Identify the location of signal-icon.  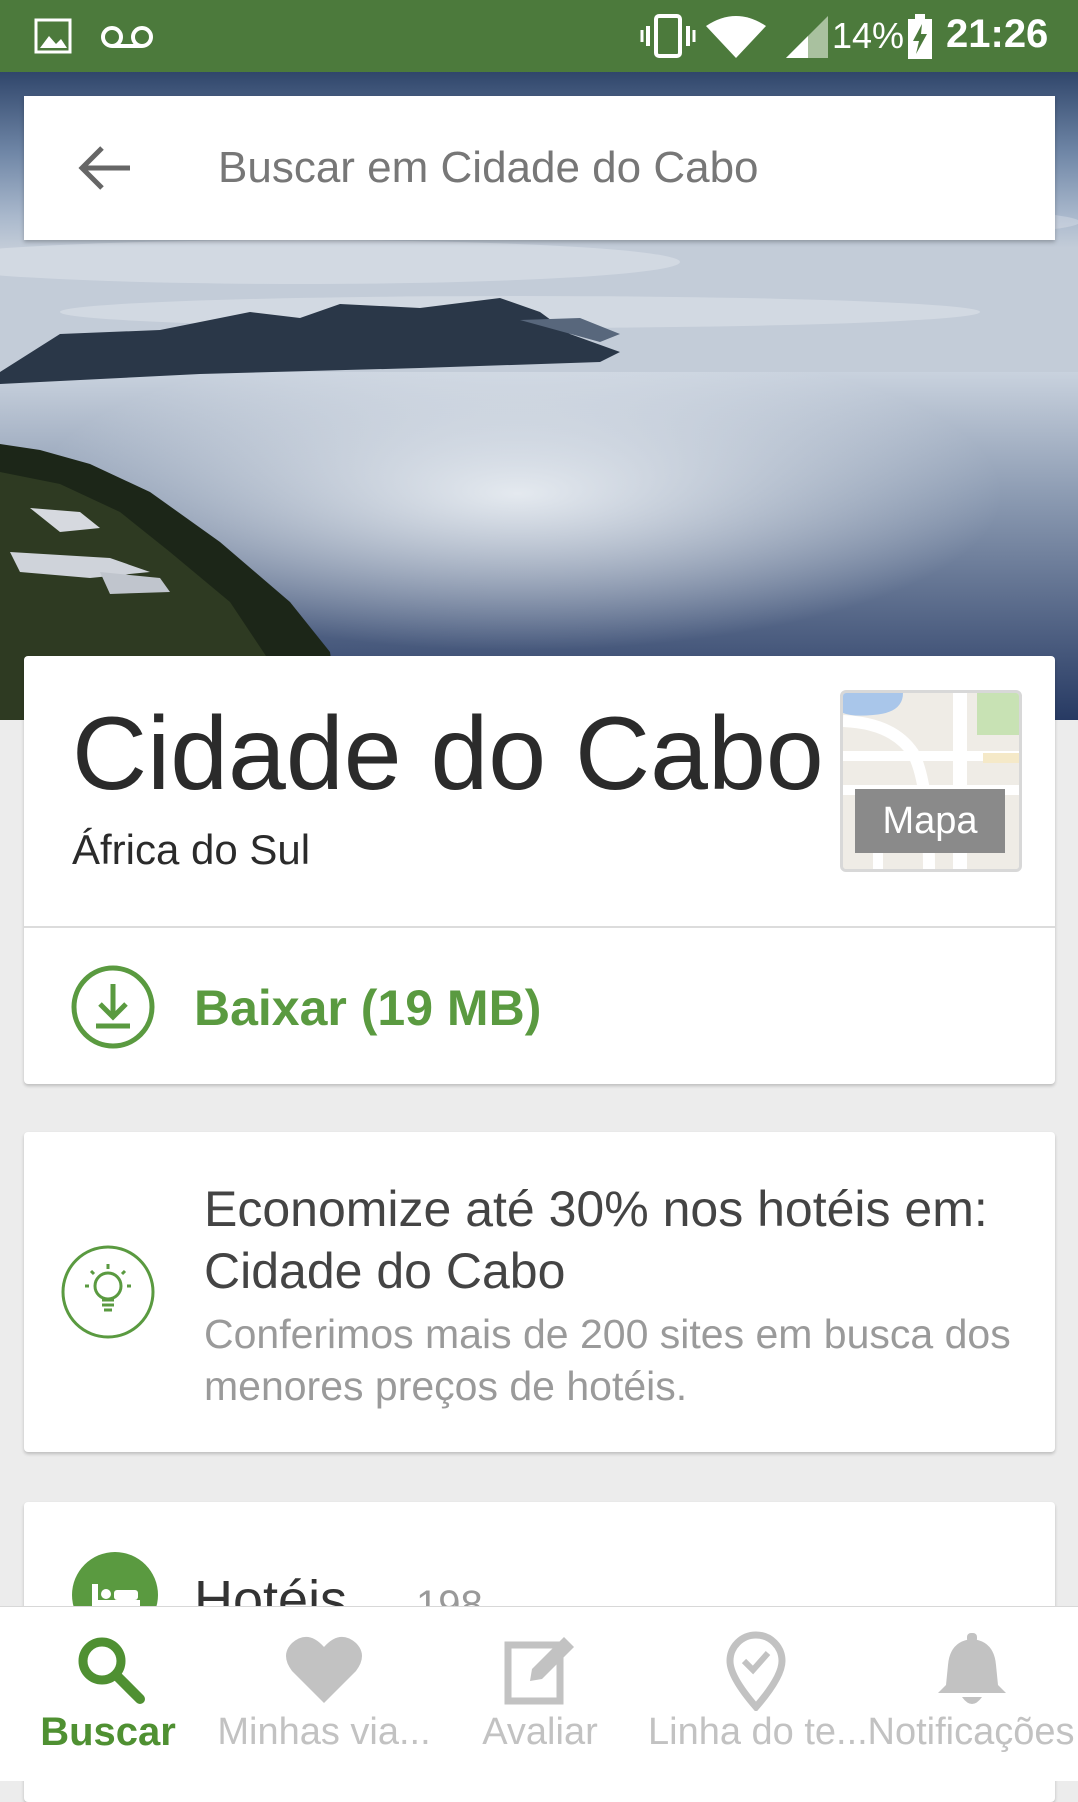
(807, 37).